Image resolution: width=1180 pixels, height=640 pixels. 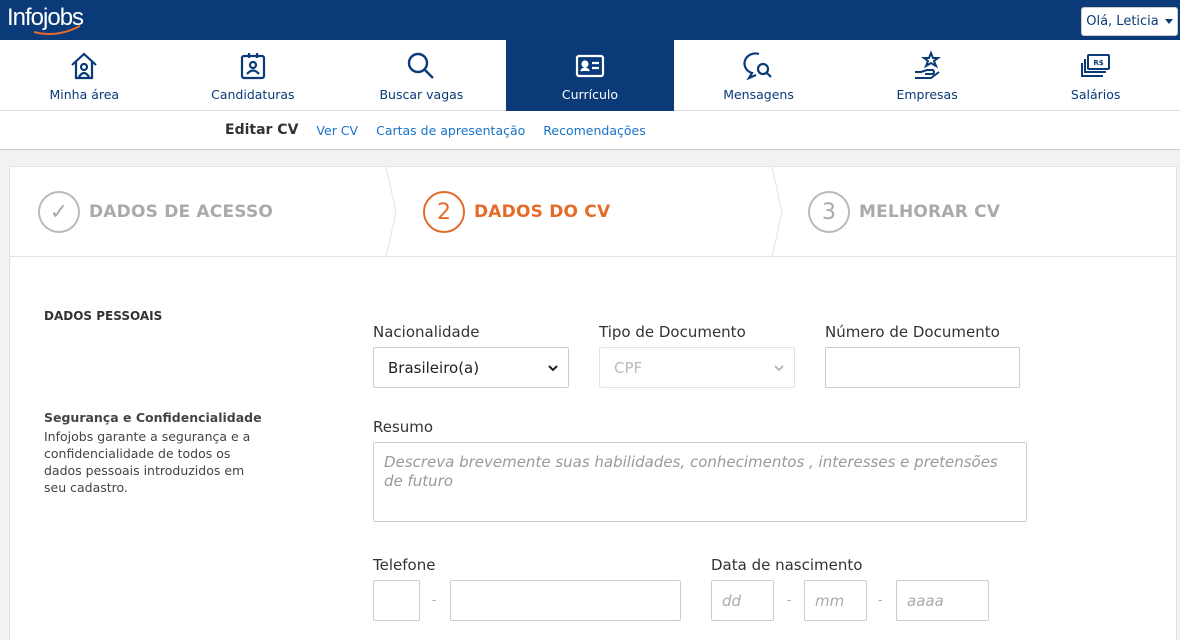 I want to click on step-label: DADOS DO CV, so click(x=542, y=212).